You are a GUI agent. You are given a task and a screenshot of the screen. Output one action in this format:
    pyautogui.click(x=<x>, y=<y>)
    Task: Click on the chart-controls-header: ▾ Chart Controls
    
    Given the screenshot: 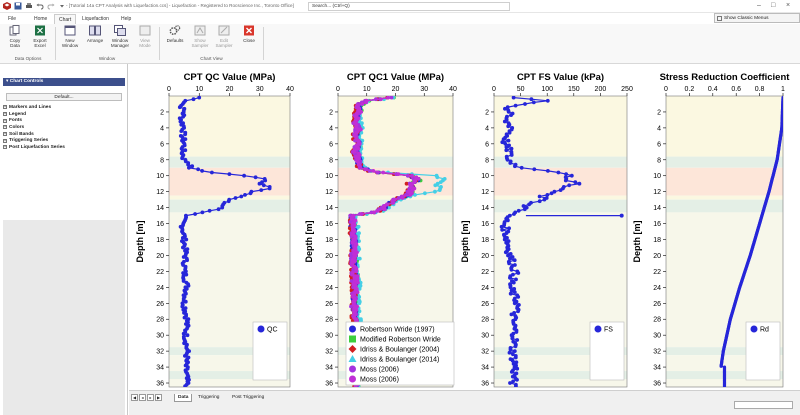 What is the action you would take?
    pyautogui.click(x=64, y=82)
    